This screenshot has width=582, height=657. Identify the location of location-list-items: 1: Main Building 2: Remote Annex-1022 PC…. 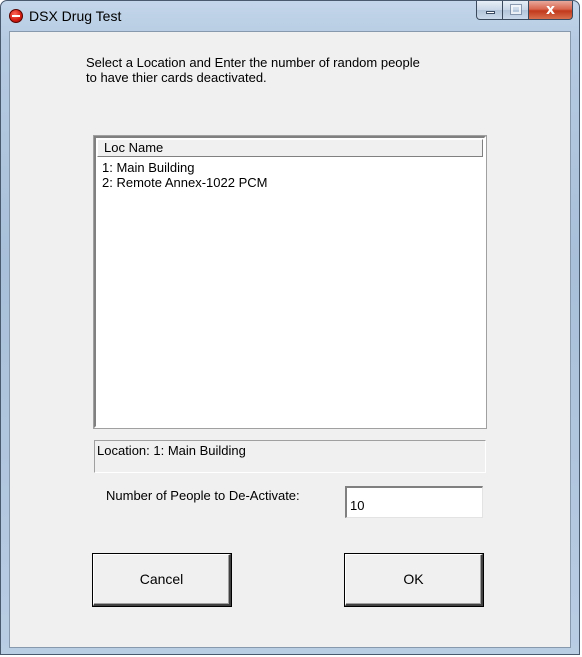
(184, 175).